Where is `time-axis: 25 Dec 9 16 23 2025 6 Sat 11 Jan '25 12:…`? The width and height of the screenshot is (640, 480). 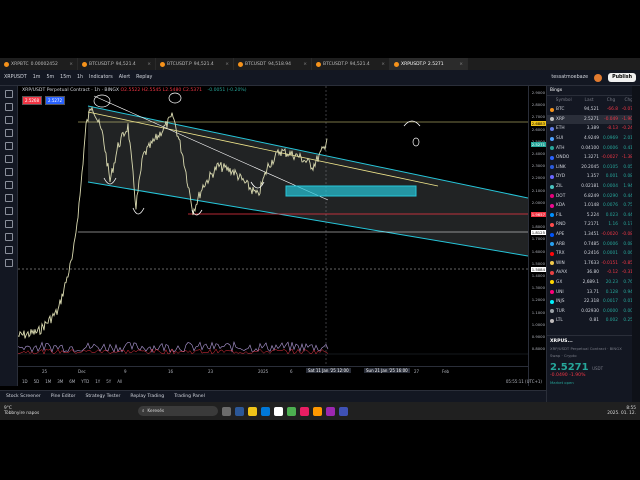
time-axis: 25 Dec 9 16 23 2025 6 Sat 11 Jan '25 12:… is located at coordinates (273, 371).